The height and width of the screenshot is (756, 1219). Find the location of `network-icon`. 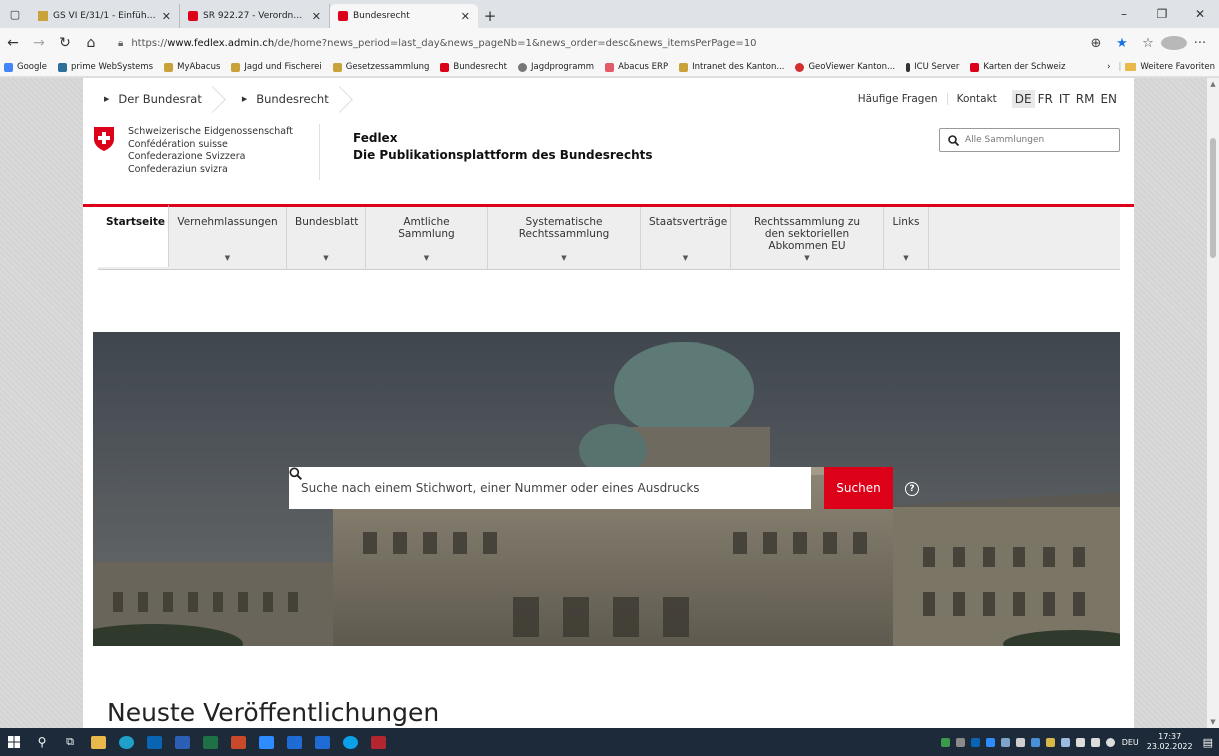

network-icon is located at coordinates (1080, 742).